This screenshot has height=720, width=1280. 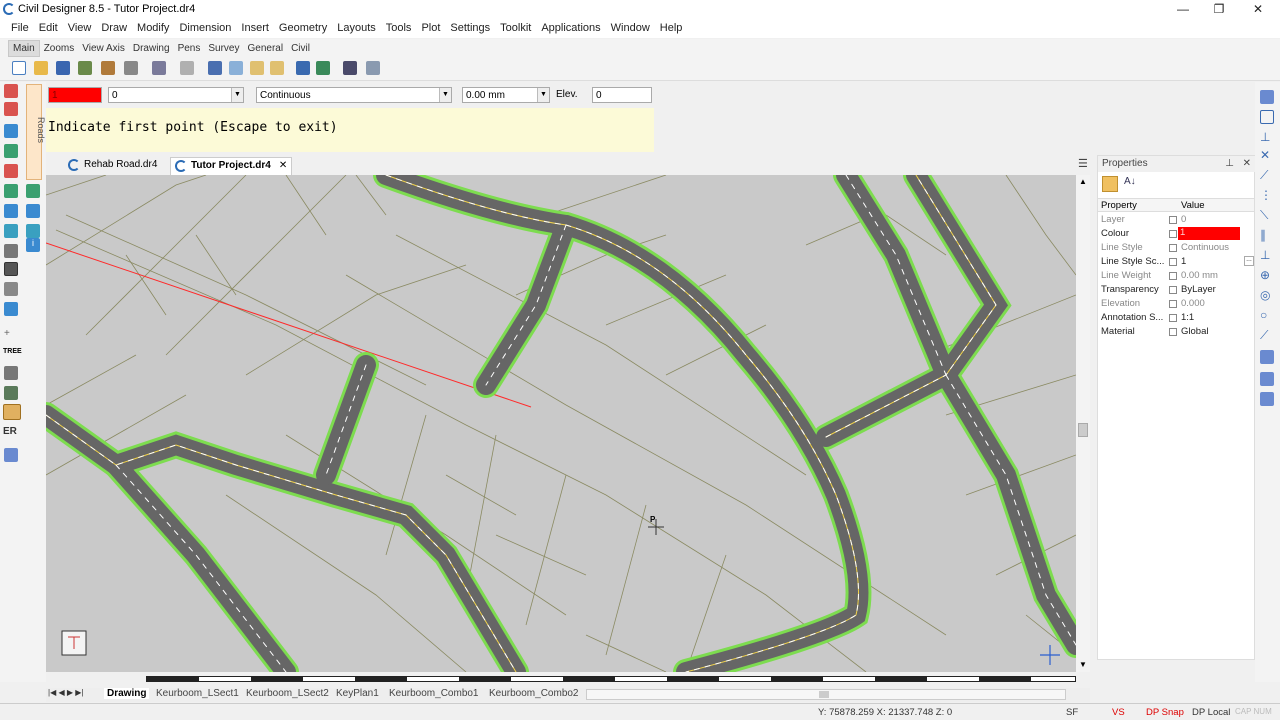 What do you see at coordinates (12, 412) in the screenshot?
I see `tool-hatch-icon` at bounding box center [12, 412].